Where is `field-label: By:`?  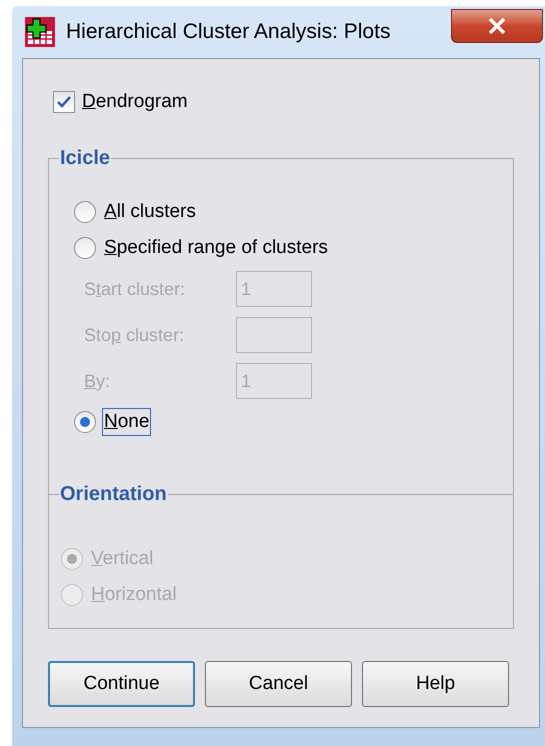 field-label: By: is located at coordinates (98, 381).